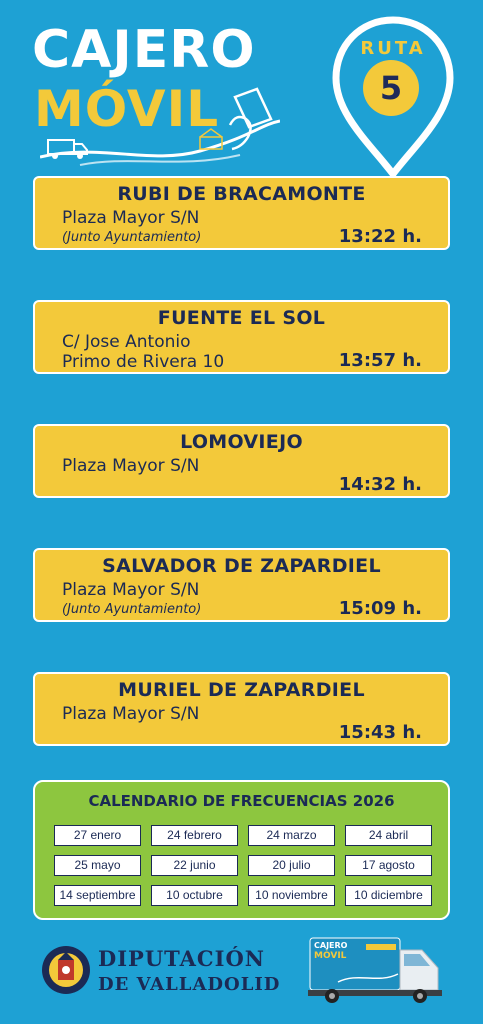 Image resolution: width=483 pixels, height=1024 pixels. I want to click on calendar-date: 24 febrero, so click(194, 835).